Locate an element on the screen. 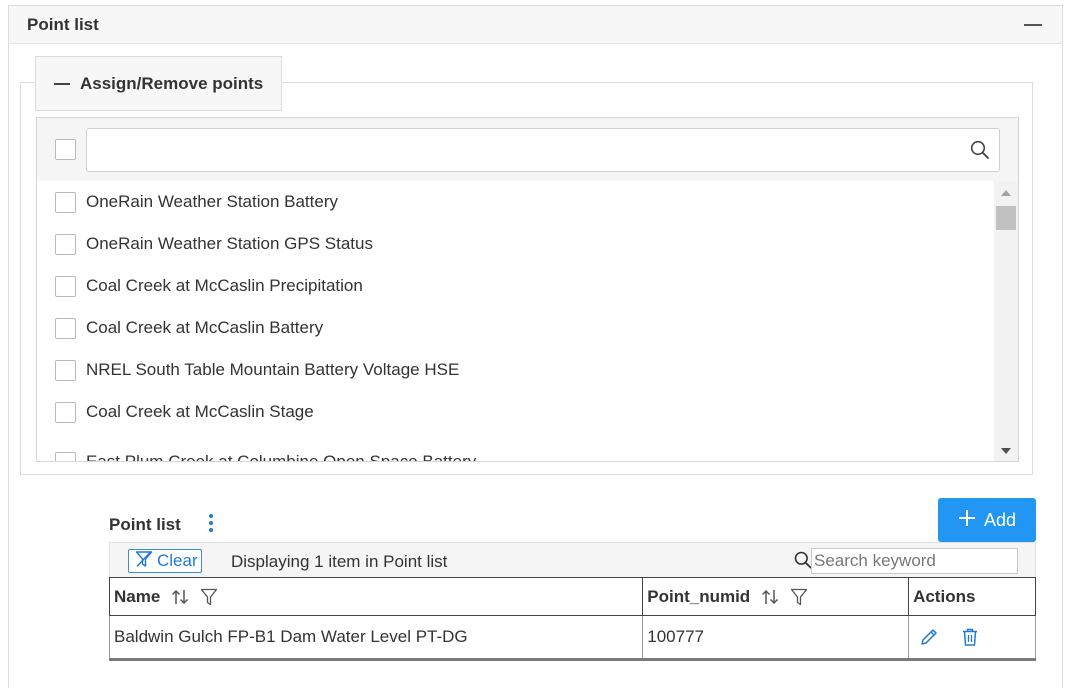 This screenshot has width=1067, height=688. grid-search-input is located at coordinates (914, 561).